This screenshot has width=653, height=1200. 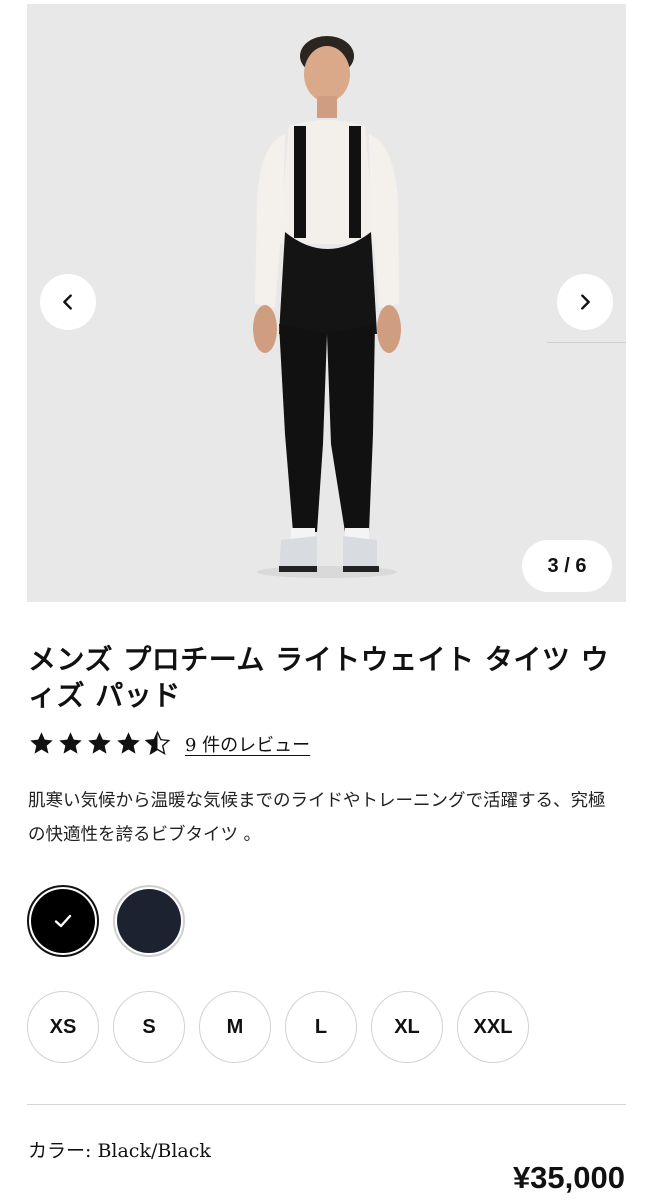 I want to click on reviews-link: 9 件のレビュー, so click(x=247, y=744).